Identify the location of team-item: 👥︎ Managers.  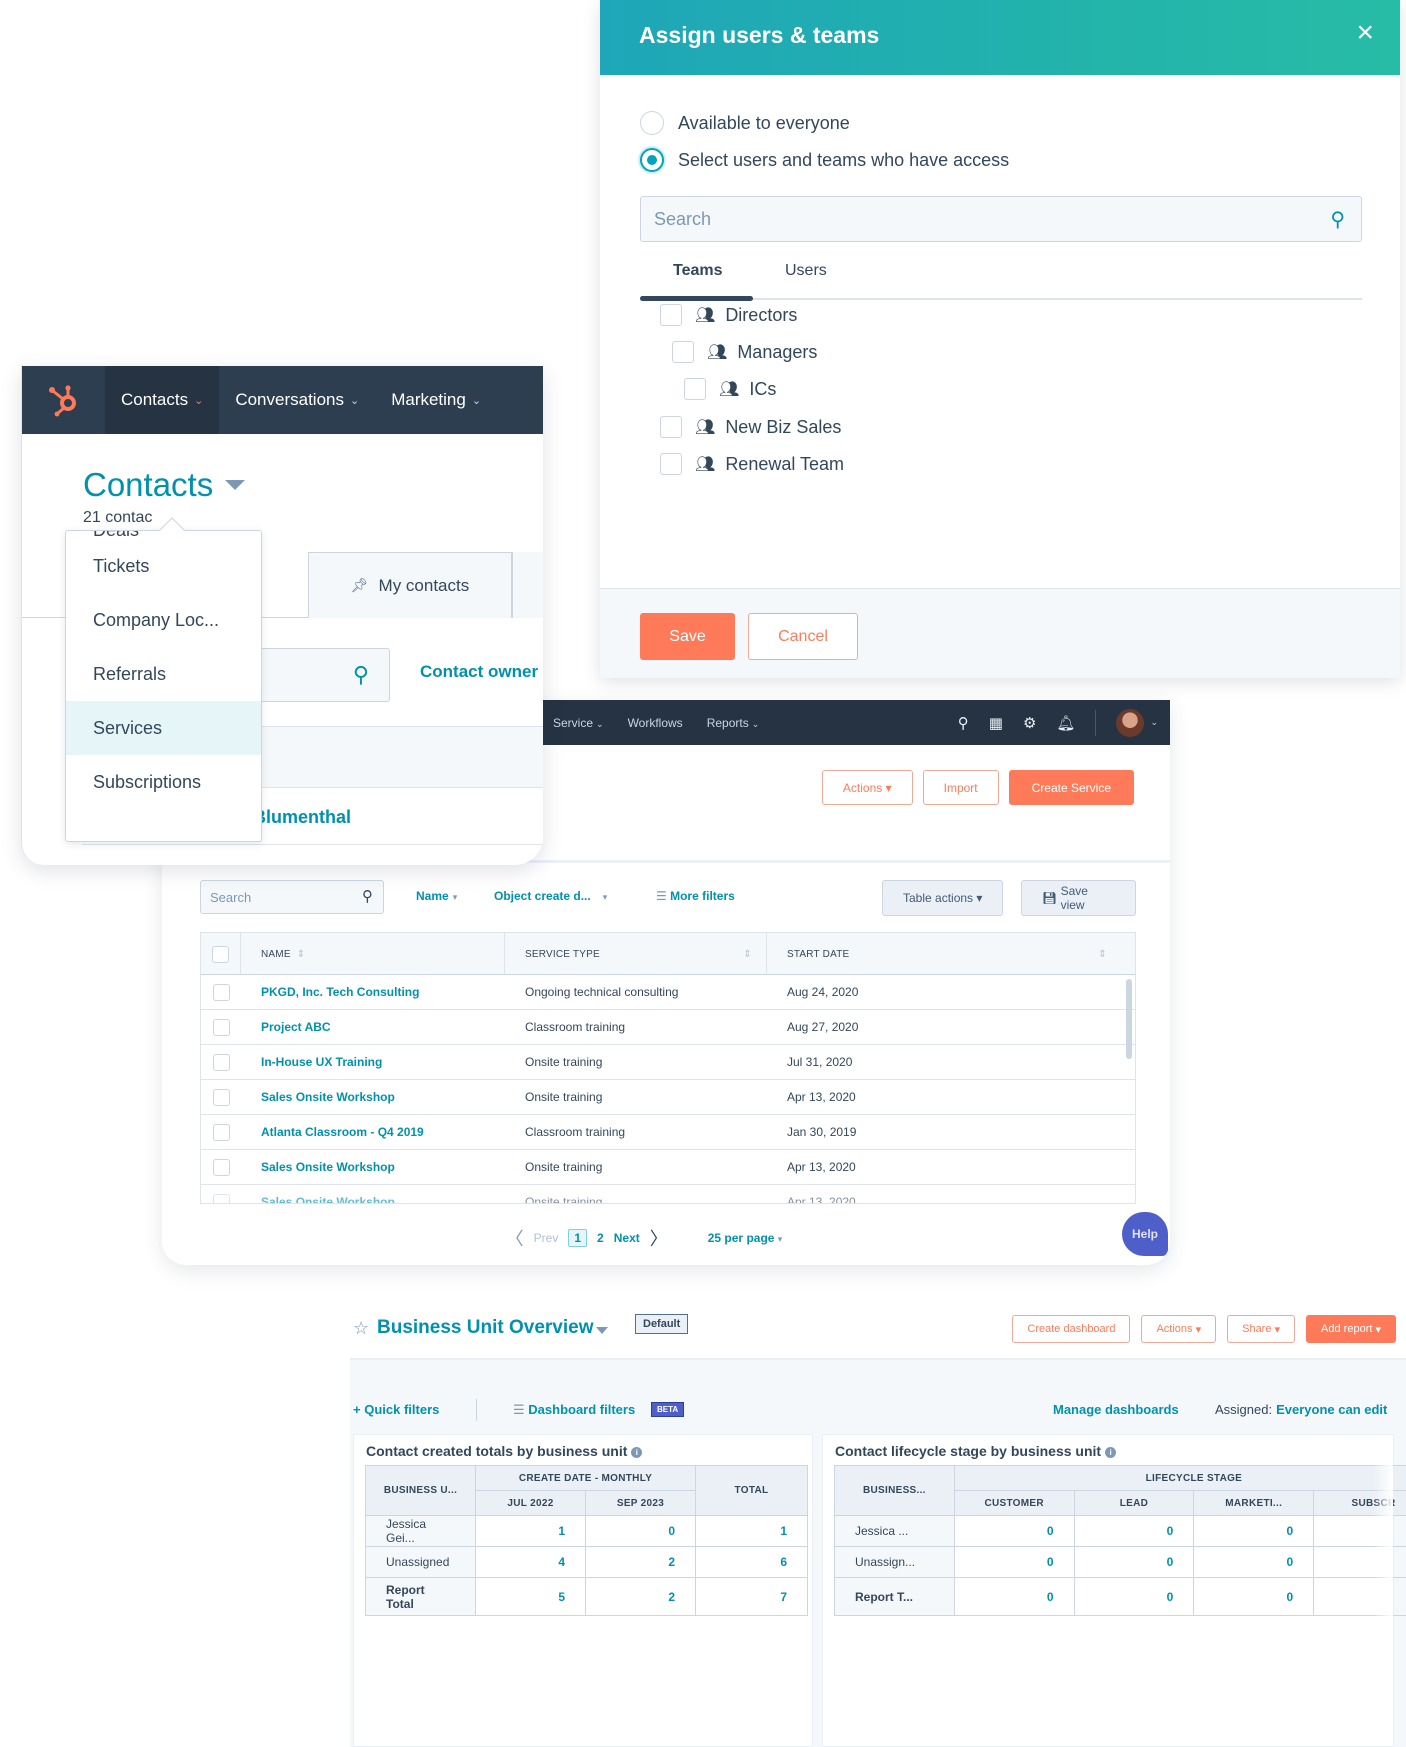
(744, 352).